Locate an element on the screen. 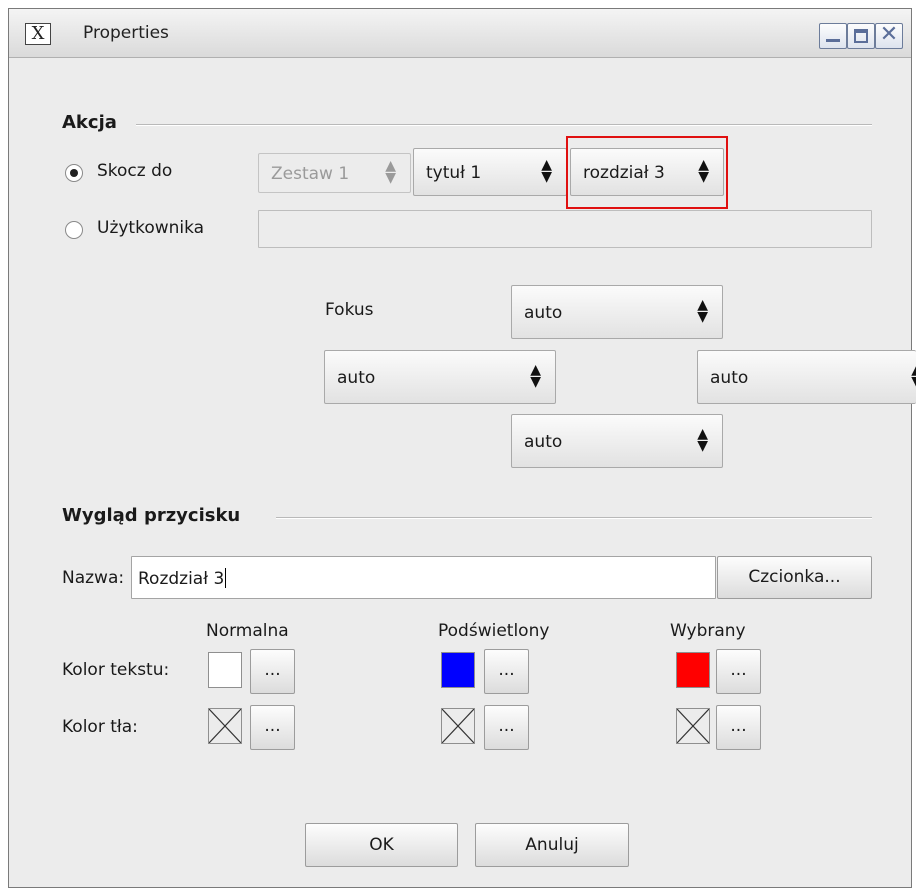 The height and width of the screenshot is (892, 916). focus-up-value: auto is located at coordinates (543, 313).